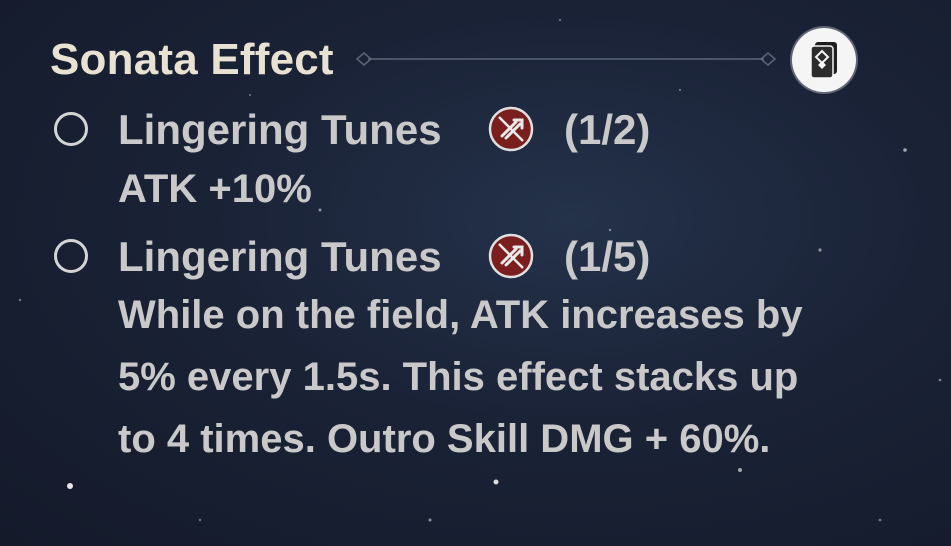 Image resolution: width=951 pixels, height=546 pixels. What do you see at coordinates (444, 439) in the screenshot?
I see `effect-description-line: to 4 times. Outro Skill DMG + 60%.` at bounding box center [444, 439].